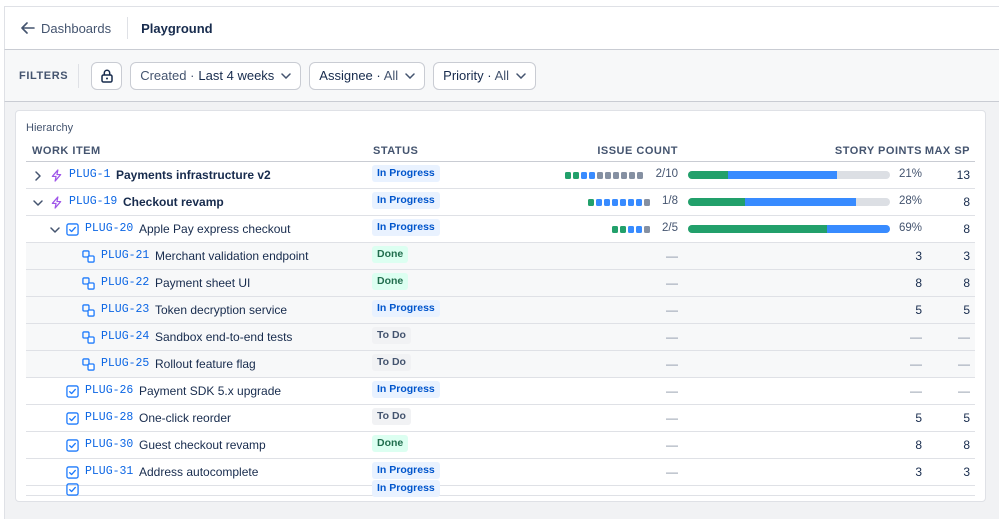 This screenshot has width=999, height=519. I want to click on story-points-value: 5, so click(918, 418).